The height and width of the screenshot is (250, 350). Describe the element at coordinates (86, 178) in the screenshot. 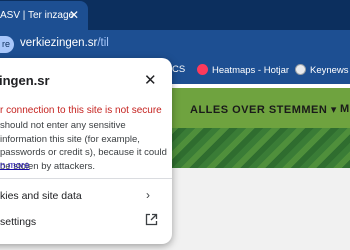

I see `divider` at that location.